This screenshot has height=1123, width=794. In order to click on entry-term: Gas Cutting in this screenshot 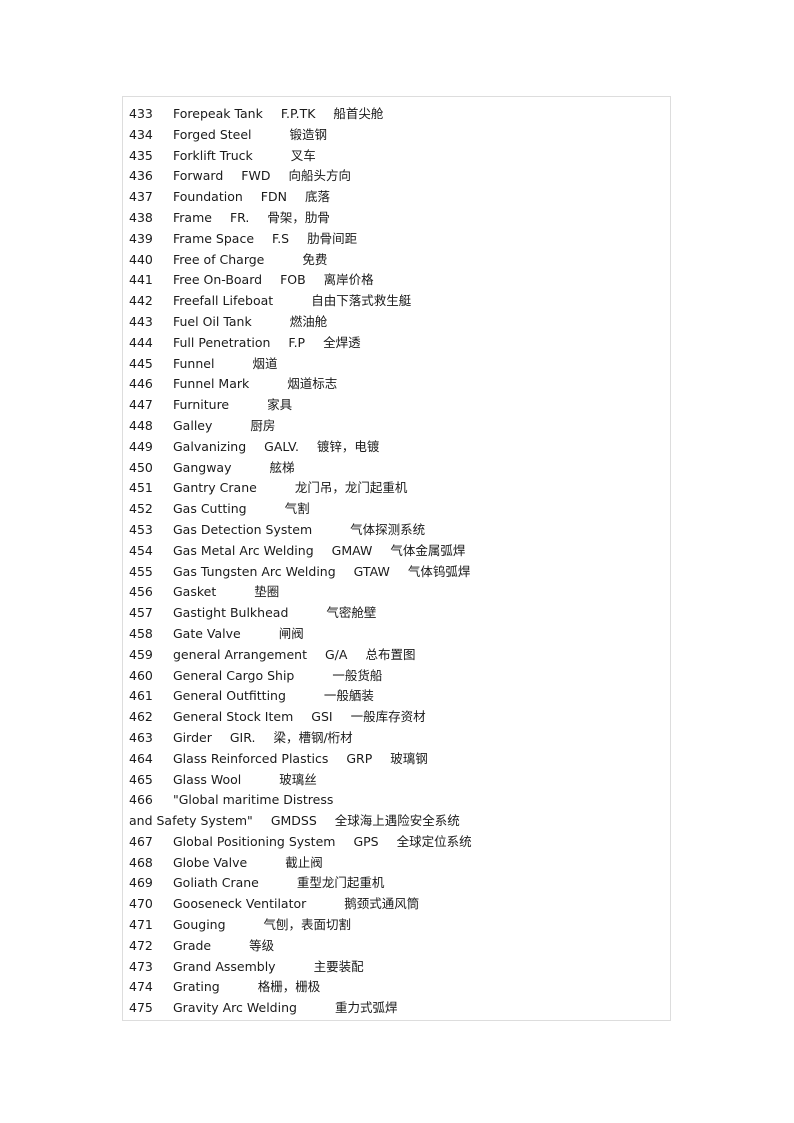, I will do `click(210, 509)`.